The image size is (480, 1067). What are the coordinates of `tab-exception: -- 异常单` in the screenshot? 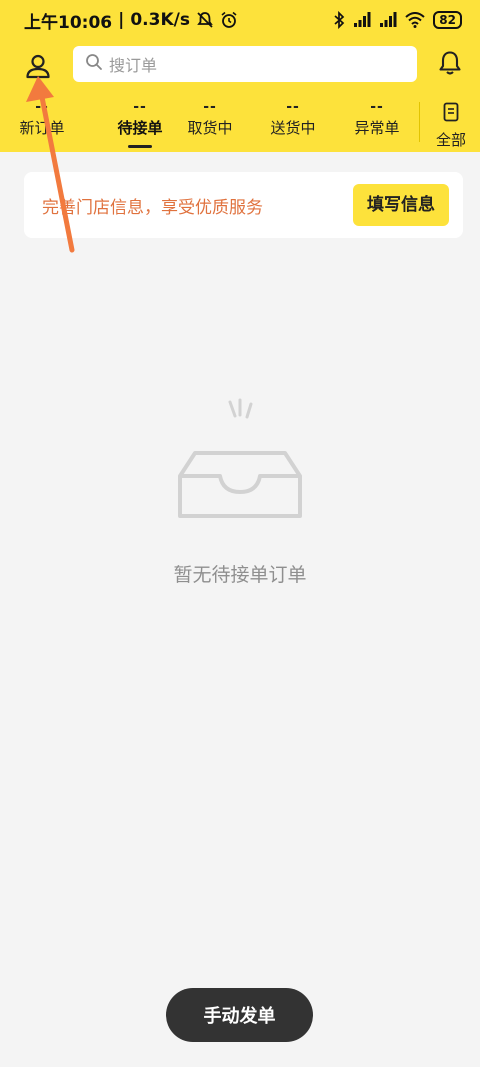 It's located at (377, 125).